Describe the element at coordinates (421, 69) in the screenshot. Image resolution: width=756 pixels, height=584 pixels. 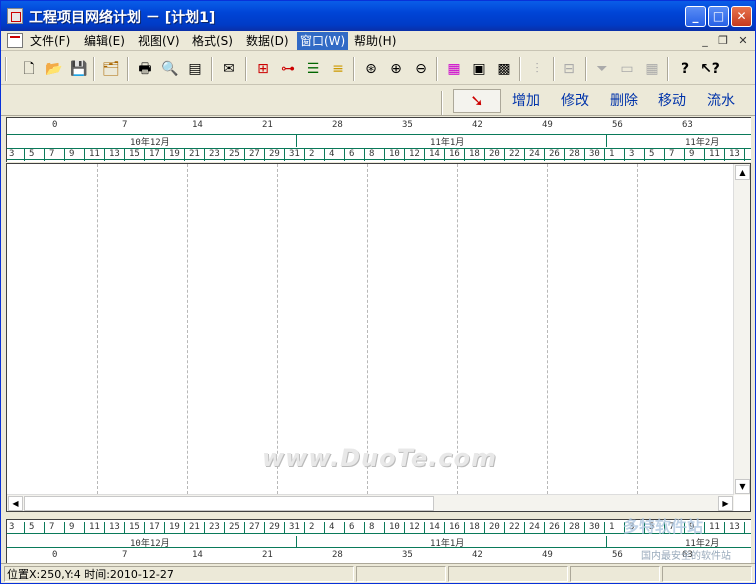
I see `zoom-out-icon: ⊖` at that location.